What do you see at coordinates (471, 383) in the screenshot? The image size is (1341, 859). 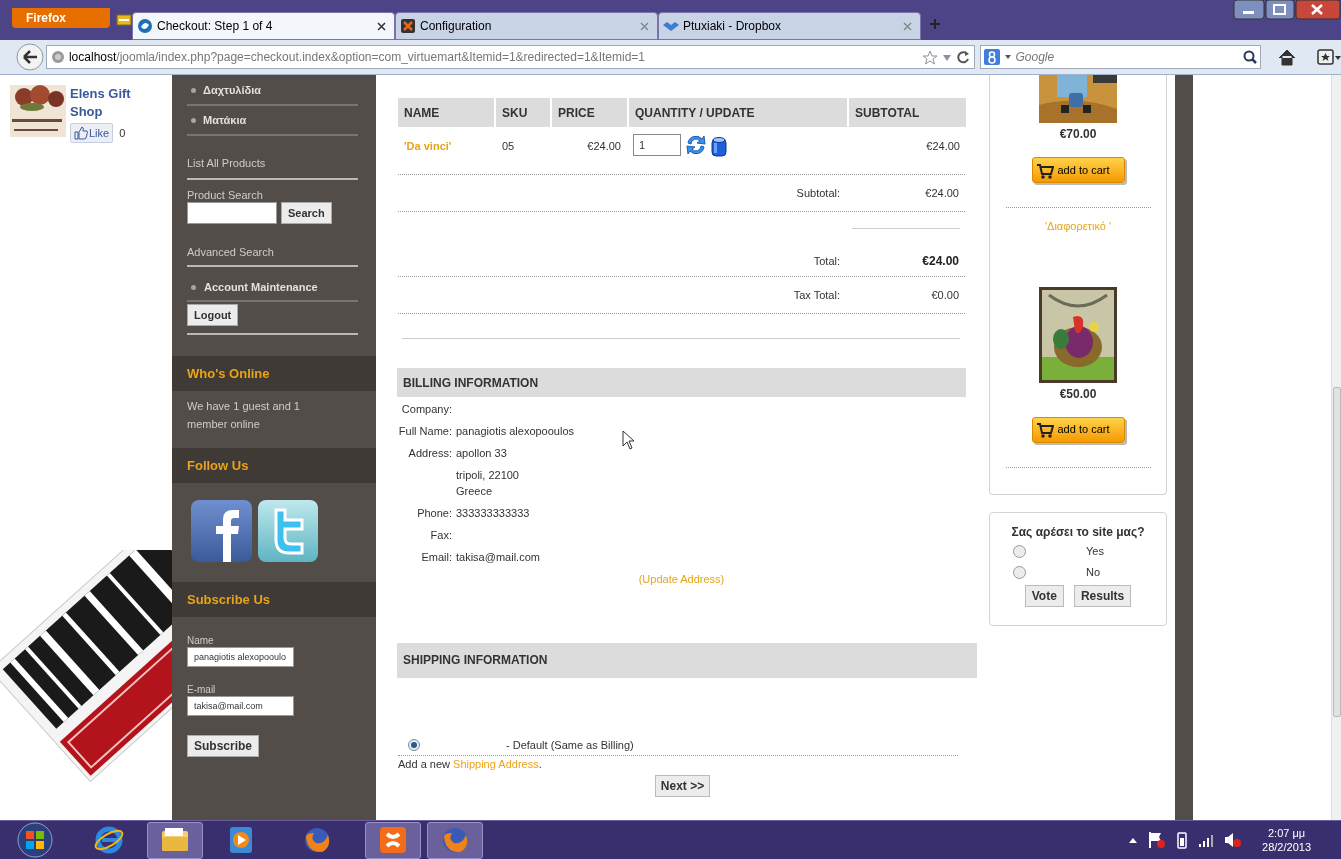 I see `section-title: BILLING INFORMATION` at bounding box center [471, 383].